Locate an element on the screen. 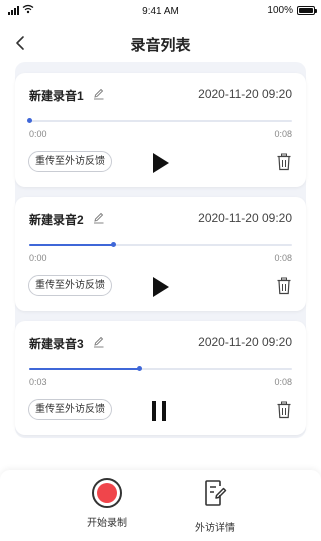 This screenshot has width=321, height=541. nav-bar: 录音列表 is located at coordinates (160, 44).